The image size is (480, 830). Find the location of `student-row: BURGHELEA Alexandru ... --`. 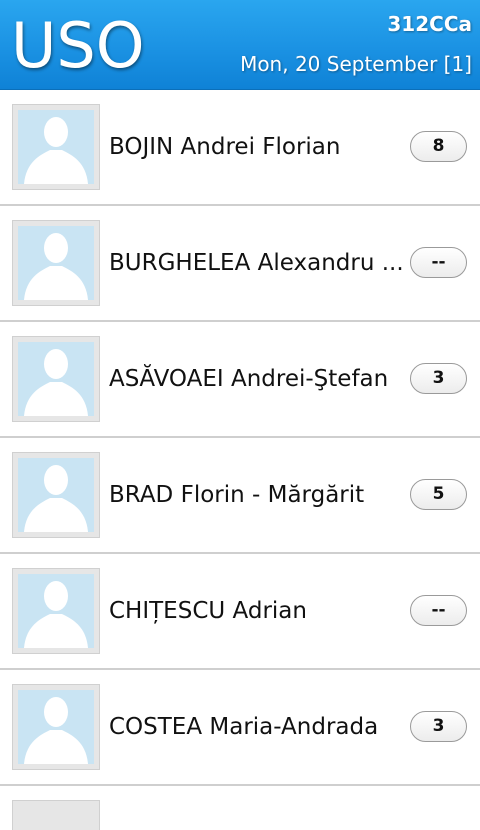

student-row: BURGHELEA Alexandru ... -- is located at coordinates (240, 264).